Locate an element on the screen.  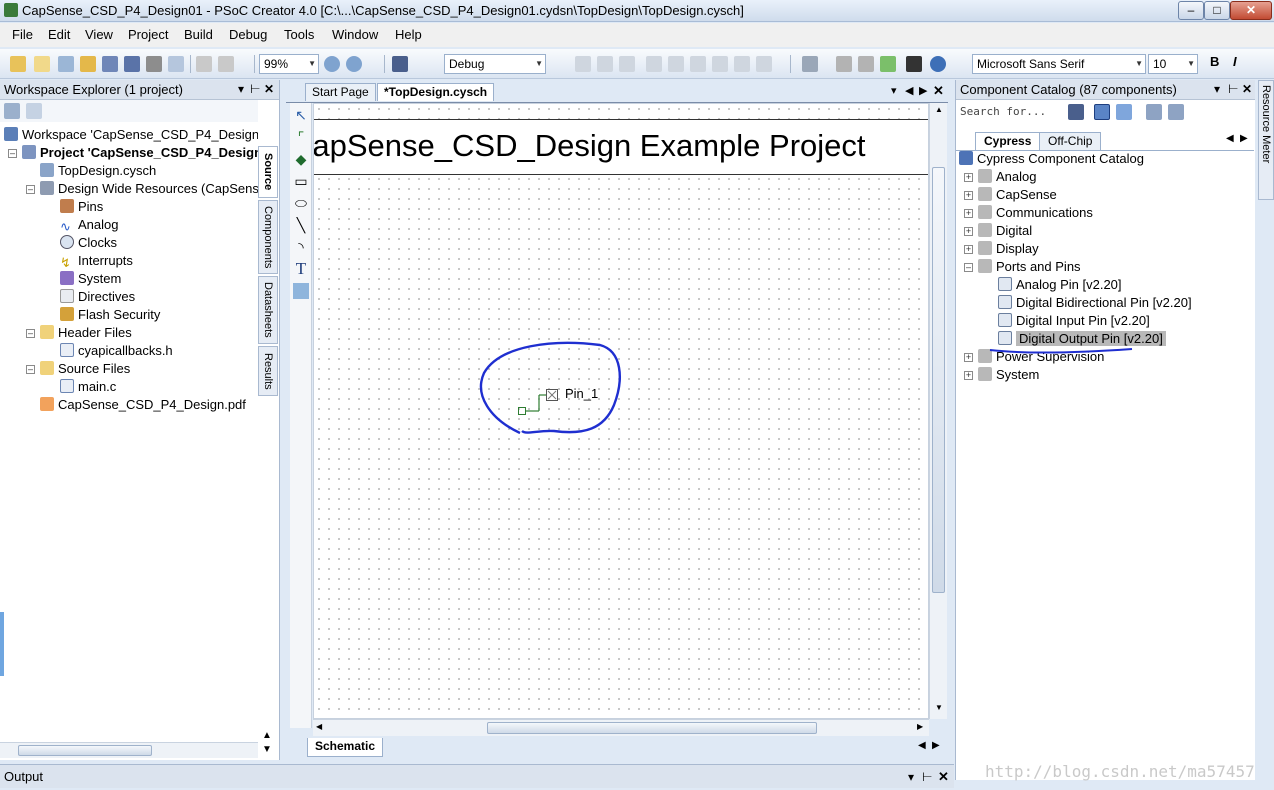
text-tool-icon: T is located at coordinates (301, 268).